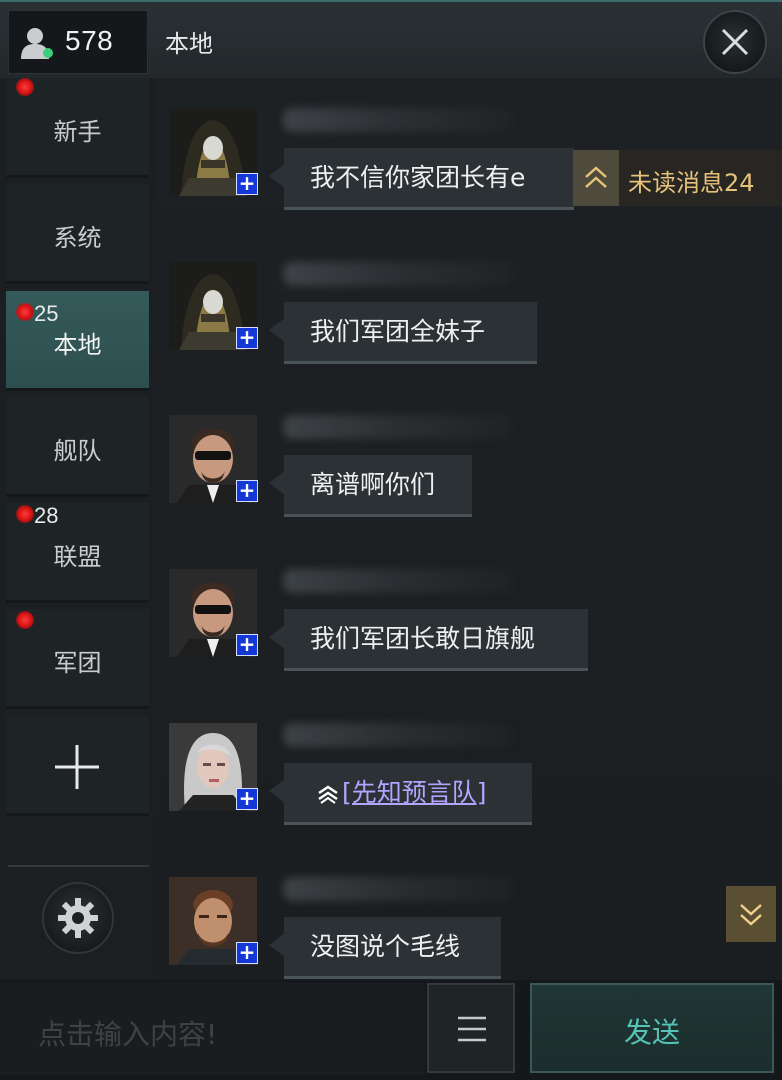 The image size is (782, 1080). I want to click on tab-local: 25 本地, so click(77, 341).